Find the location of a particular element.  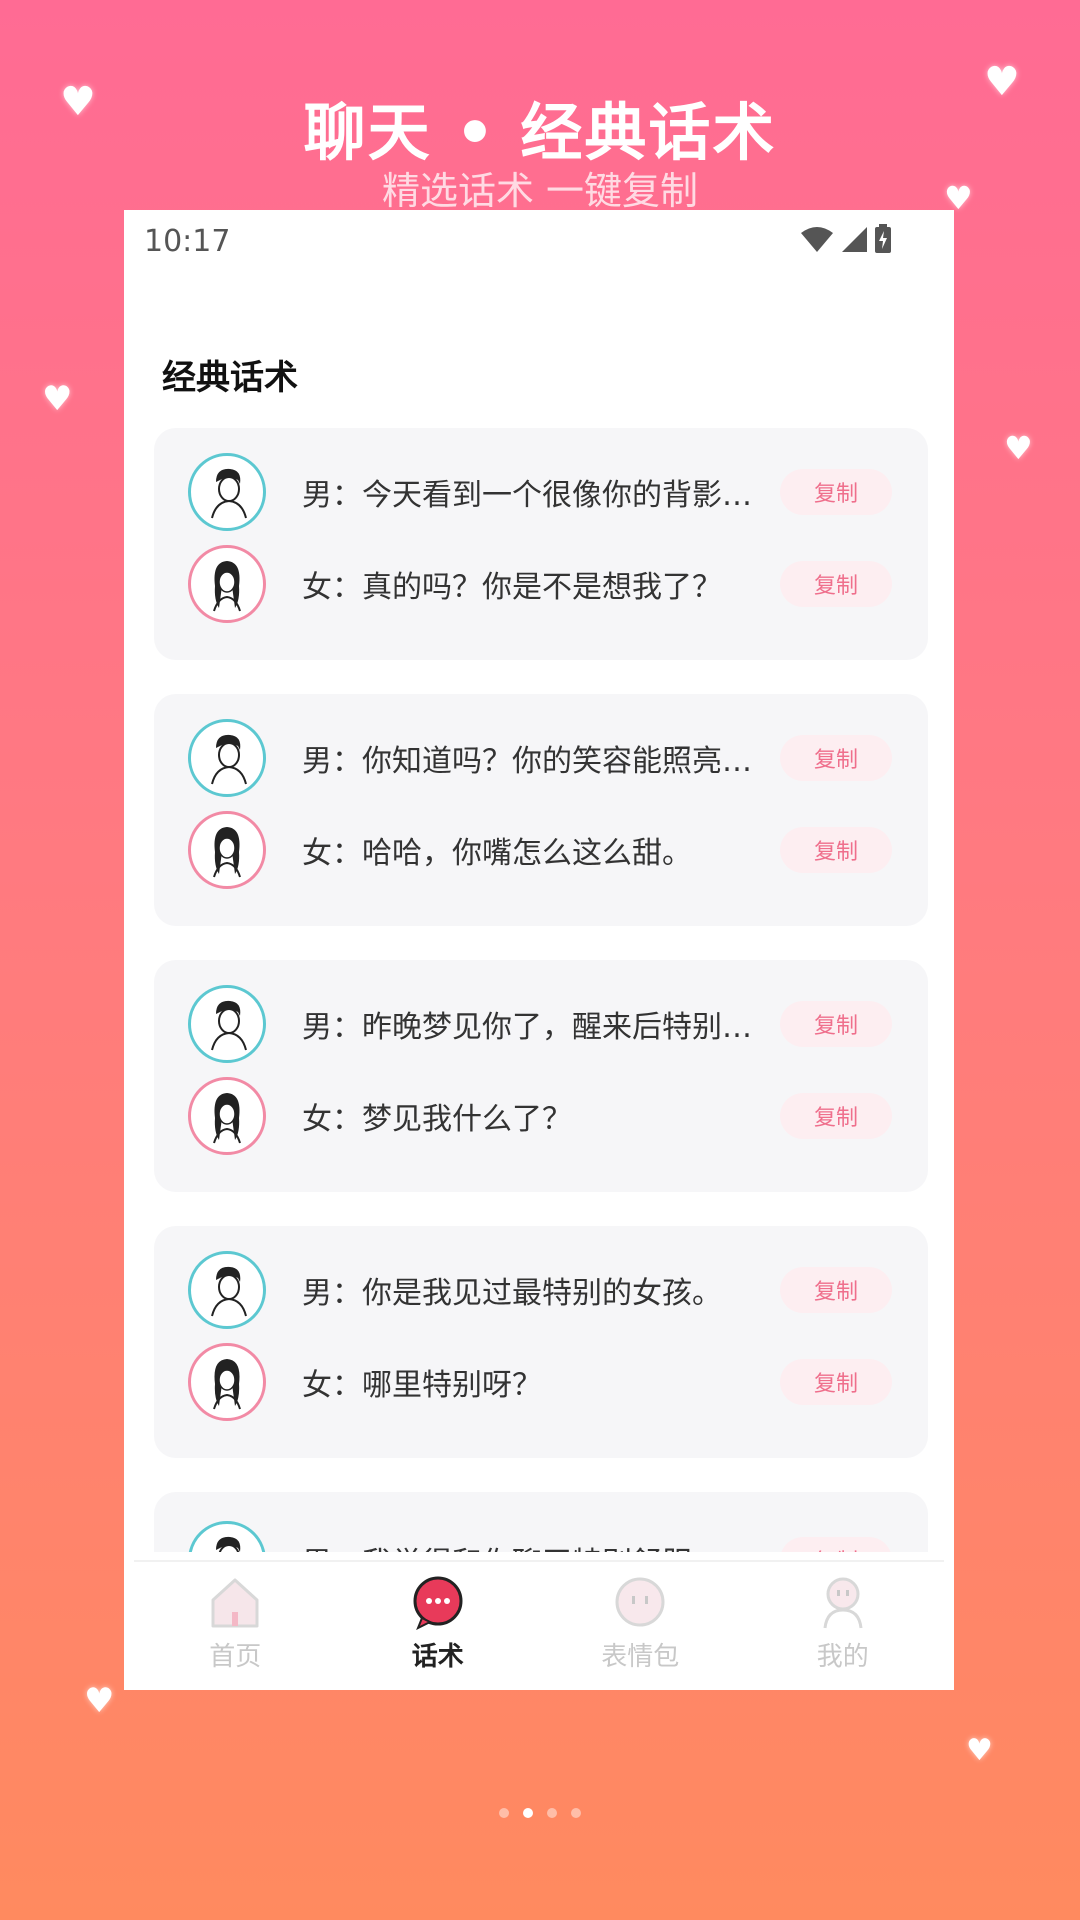

male-line: 男：你知道吗？你的笑容能照亮我整个世界。 复制 is located at coordinates (541, 758).